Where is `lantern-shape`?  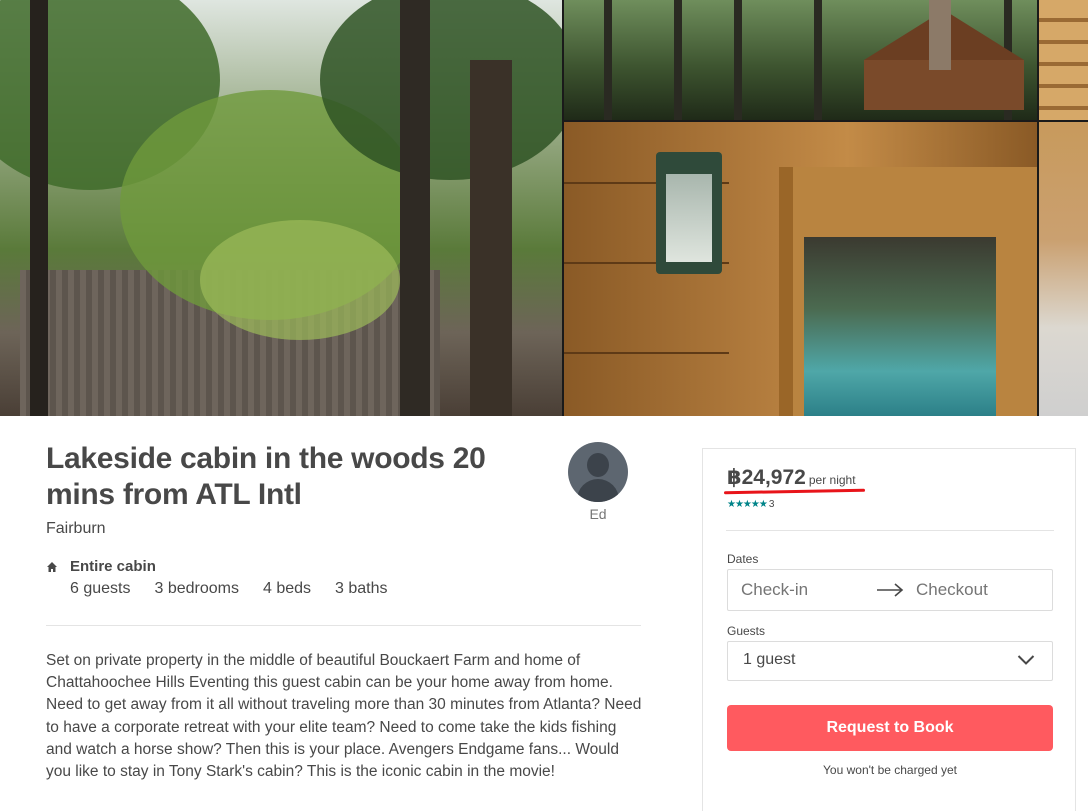
lantern-shape is located at coordinates (689, 213).